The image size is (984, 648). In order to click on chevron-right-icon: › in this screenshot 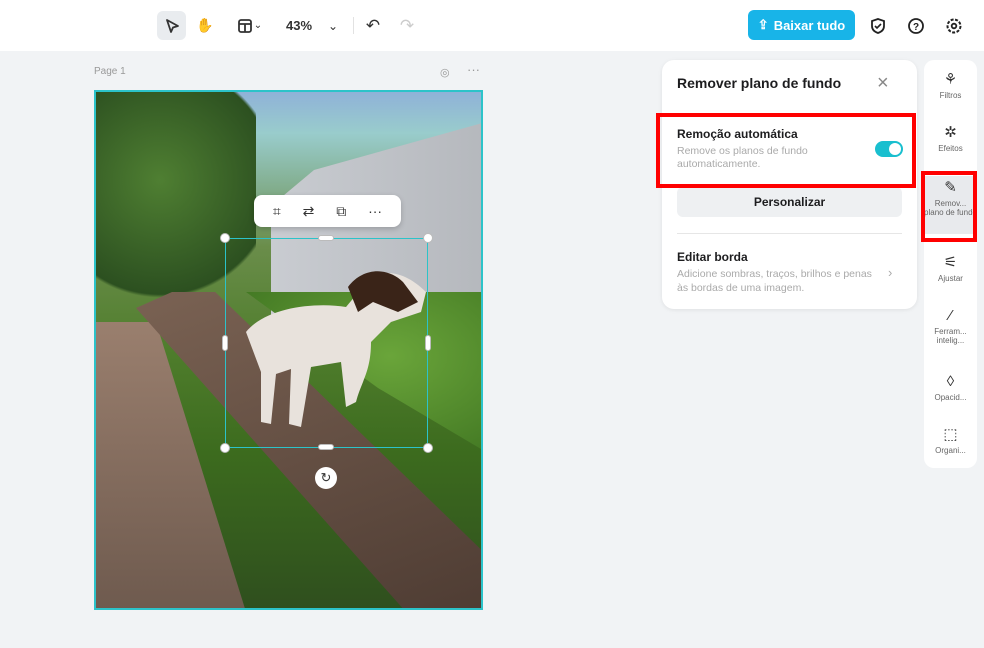, I will do `click(890, 272)`.